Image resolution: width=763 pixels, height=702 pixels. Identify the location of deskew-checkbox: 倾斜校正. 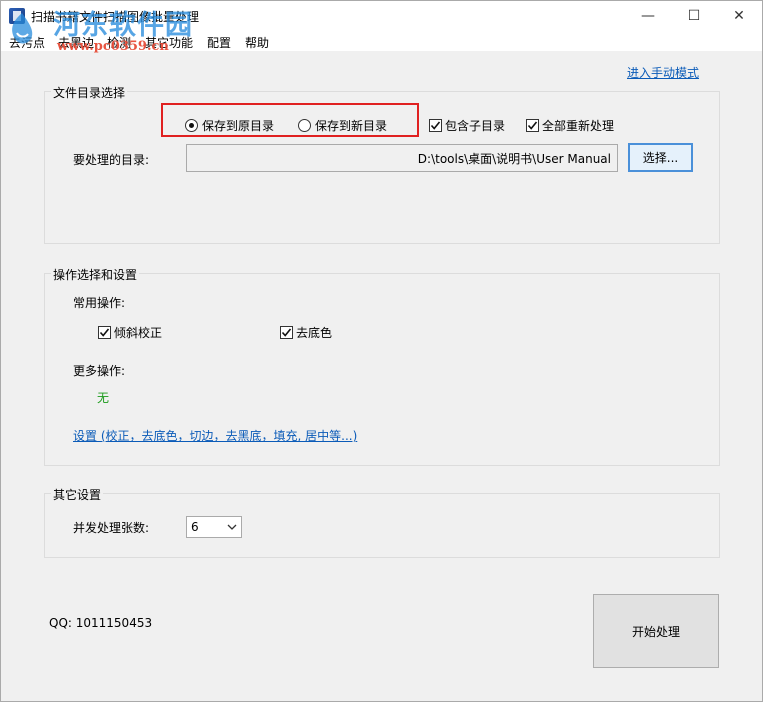
(130, 332).